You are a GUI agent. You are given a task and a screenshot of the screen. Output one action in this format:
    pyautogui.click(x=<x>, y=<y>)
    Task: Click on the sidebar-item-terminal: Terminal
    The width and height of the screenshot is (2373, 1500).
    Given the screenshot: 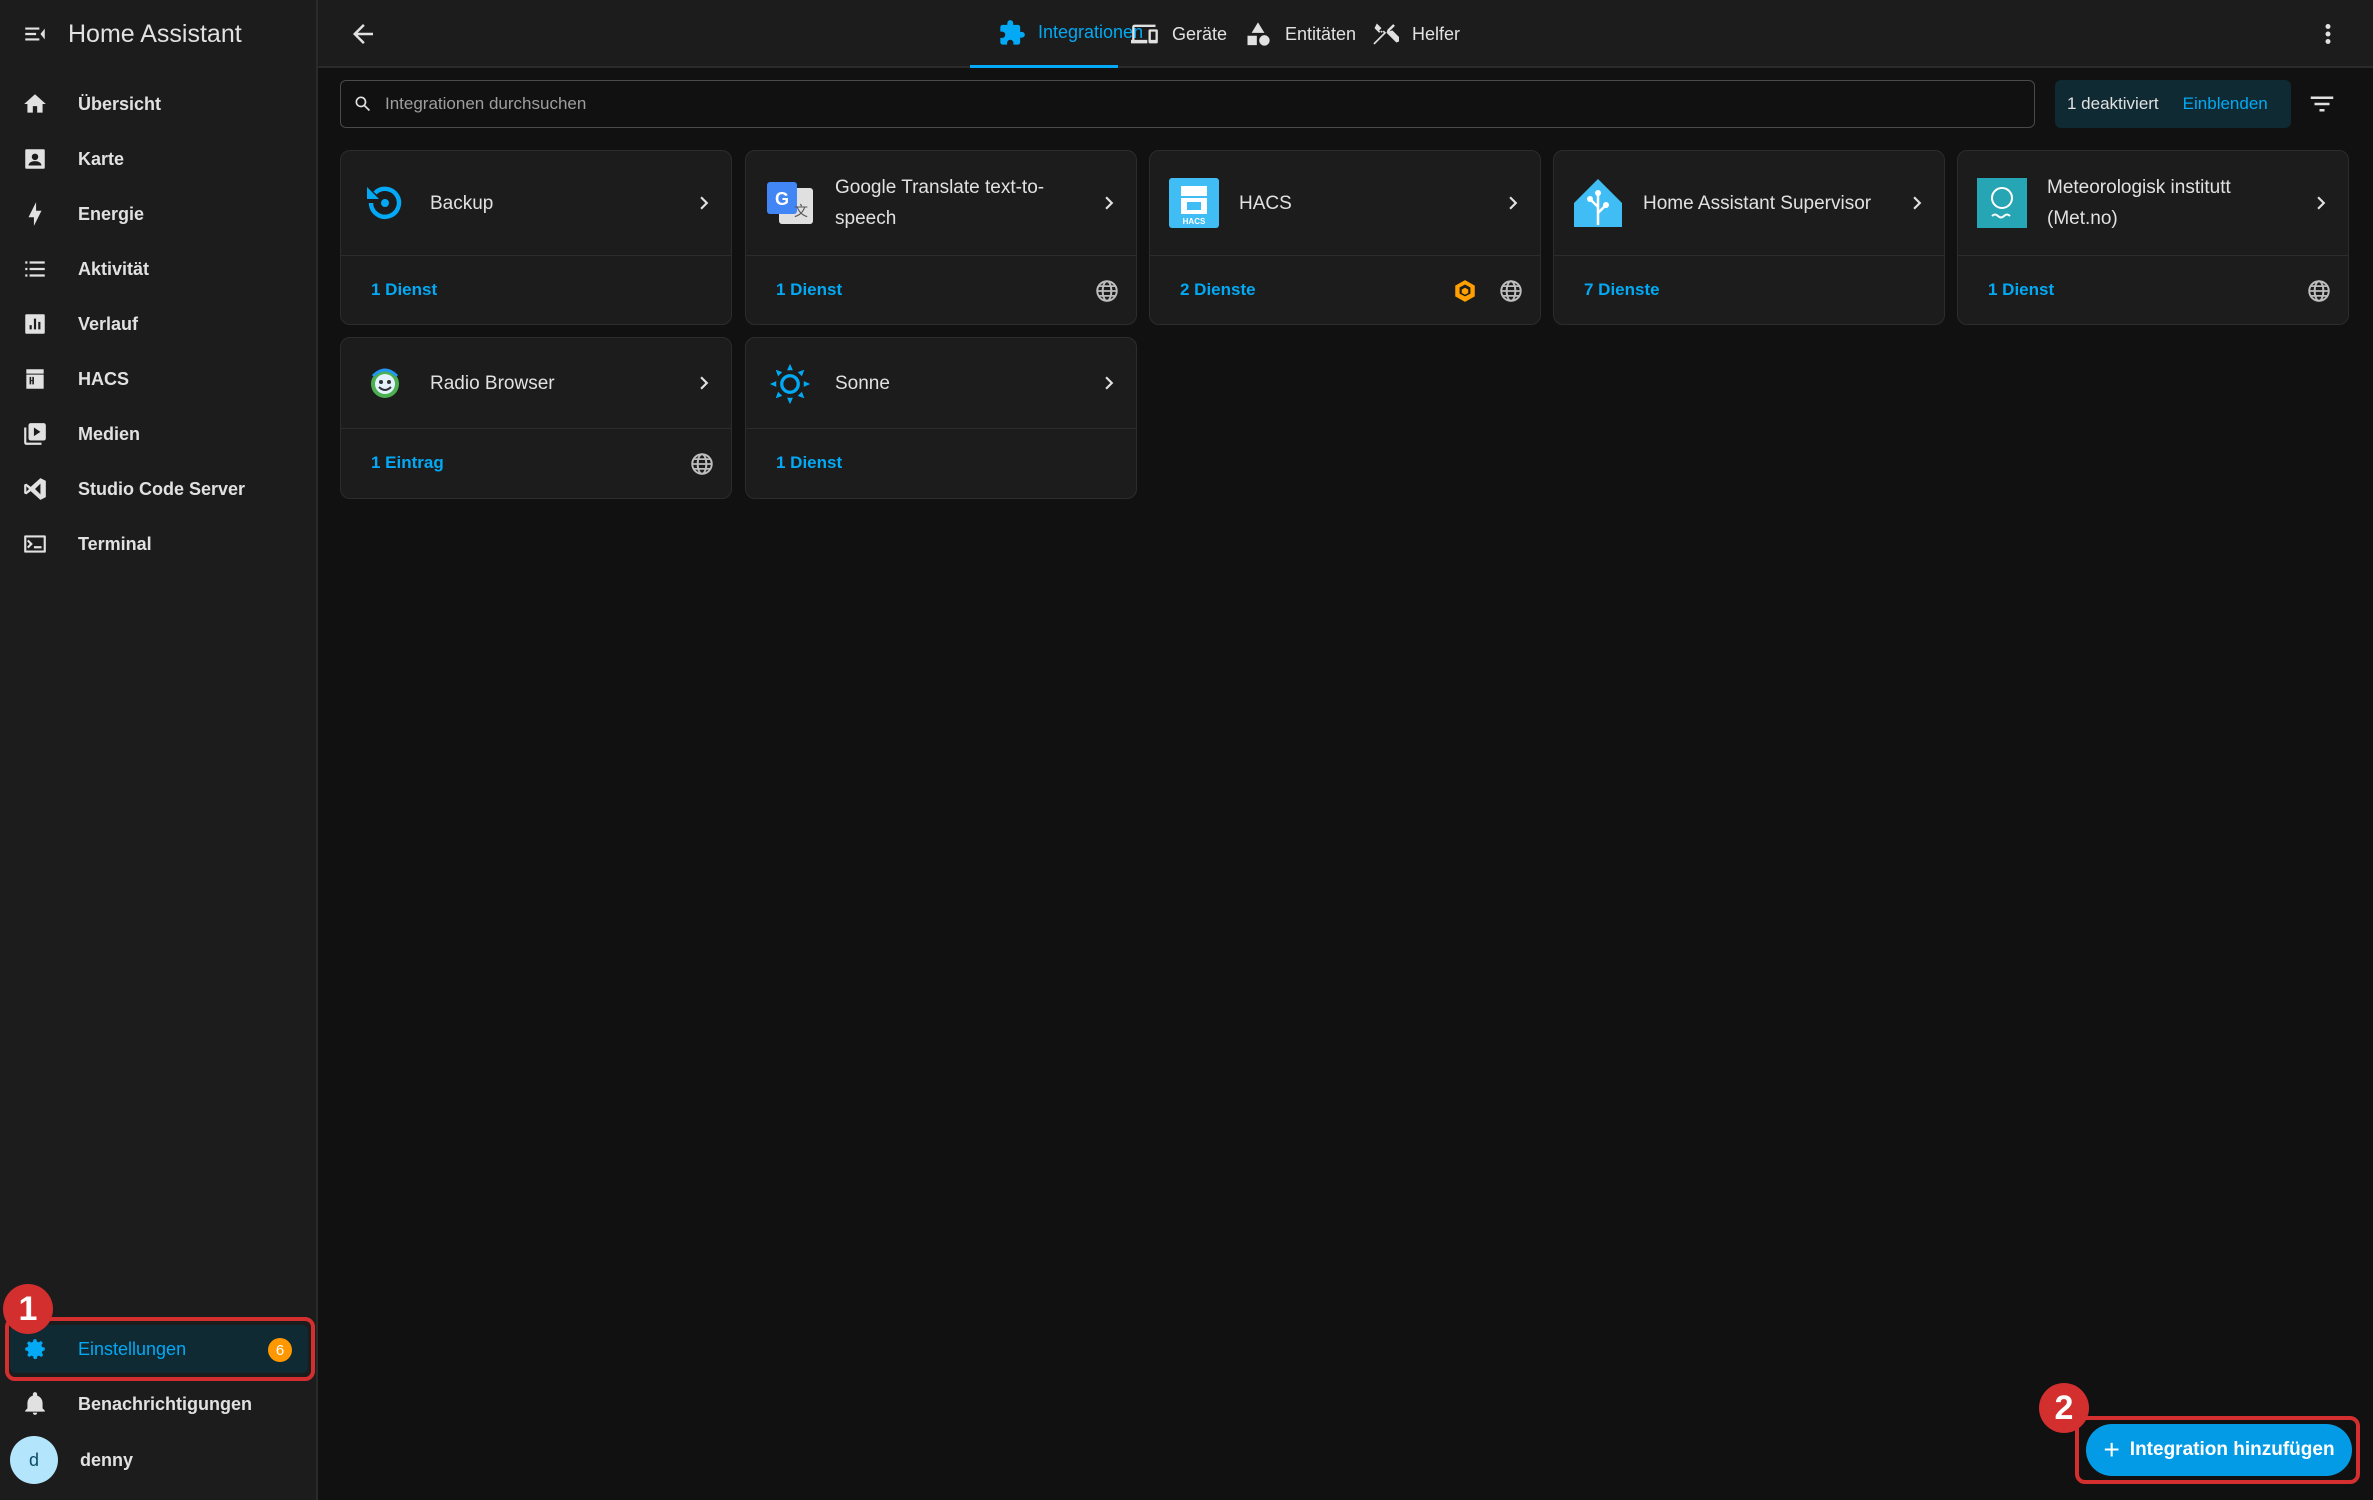 What is the action you would take?
    pyautogui.click(x=159, y=544)
    